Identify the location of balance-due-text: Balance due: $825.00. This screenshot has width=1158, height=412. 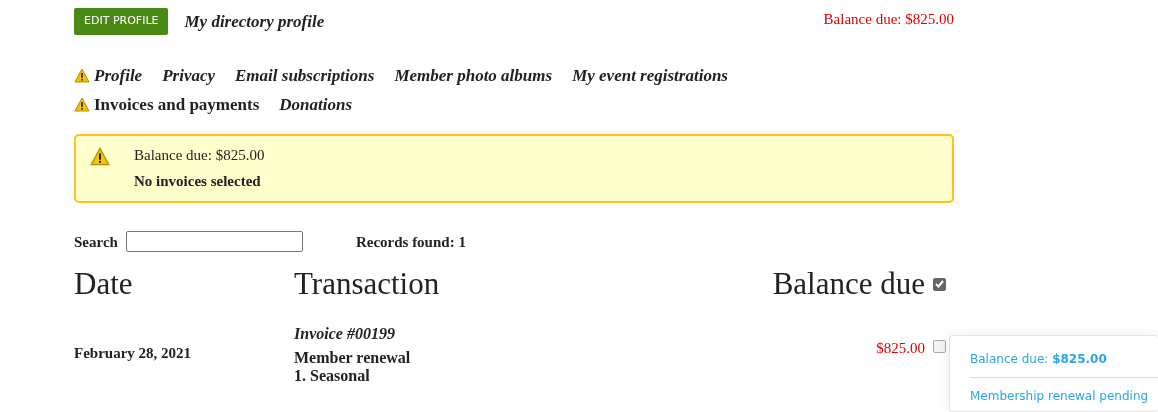
(888, 19).